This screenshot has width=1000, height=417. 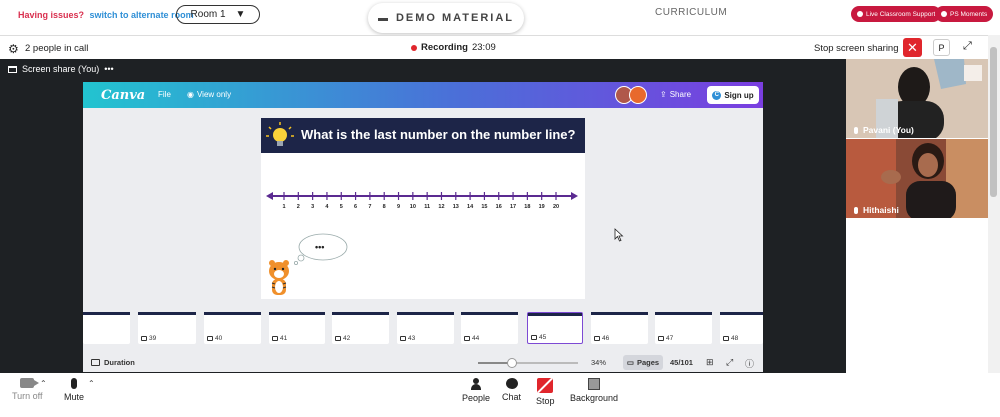 I want to click on slide-thumbnail: 48, so click(x=741, y=328).